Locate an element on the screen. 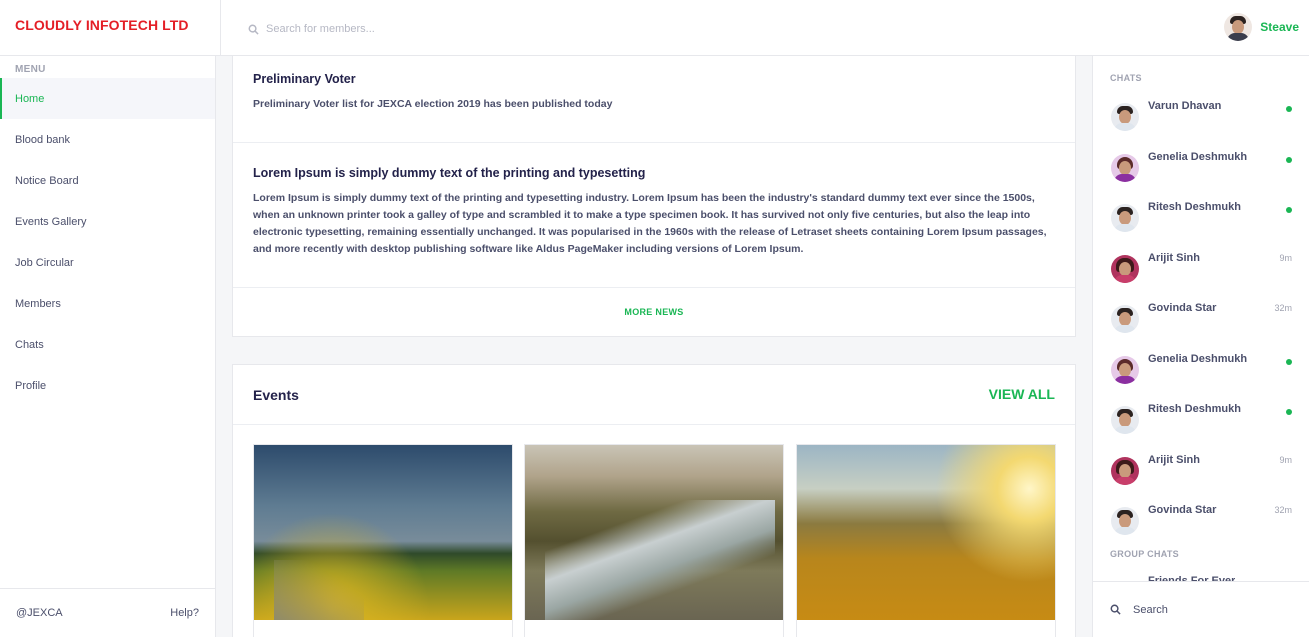 The image size is (1309, 637). events-header: Events VIEW ALL is located at coordinates (654, 395).